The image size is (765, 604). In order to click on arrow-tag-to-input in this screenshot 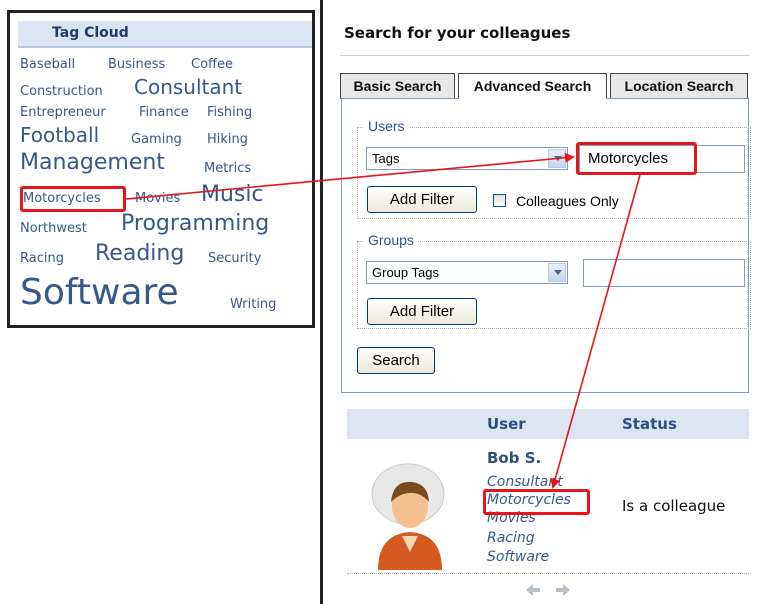, I will do `click(350, 176)`.